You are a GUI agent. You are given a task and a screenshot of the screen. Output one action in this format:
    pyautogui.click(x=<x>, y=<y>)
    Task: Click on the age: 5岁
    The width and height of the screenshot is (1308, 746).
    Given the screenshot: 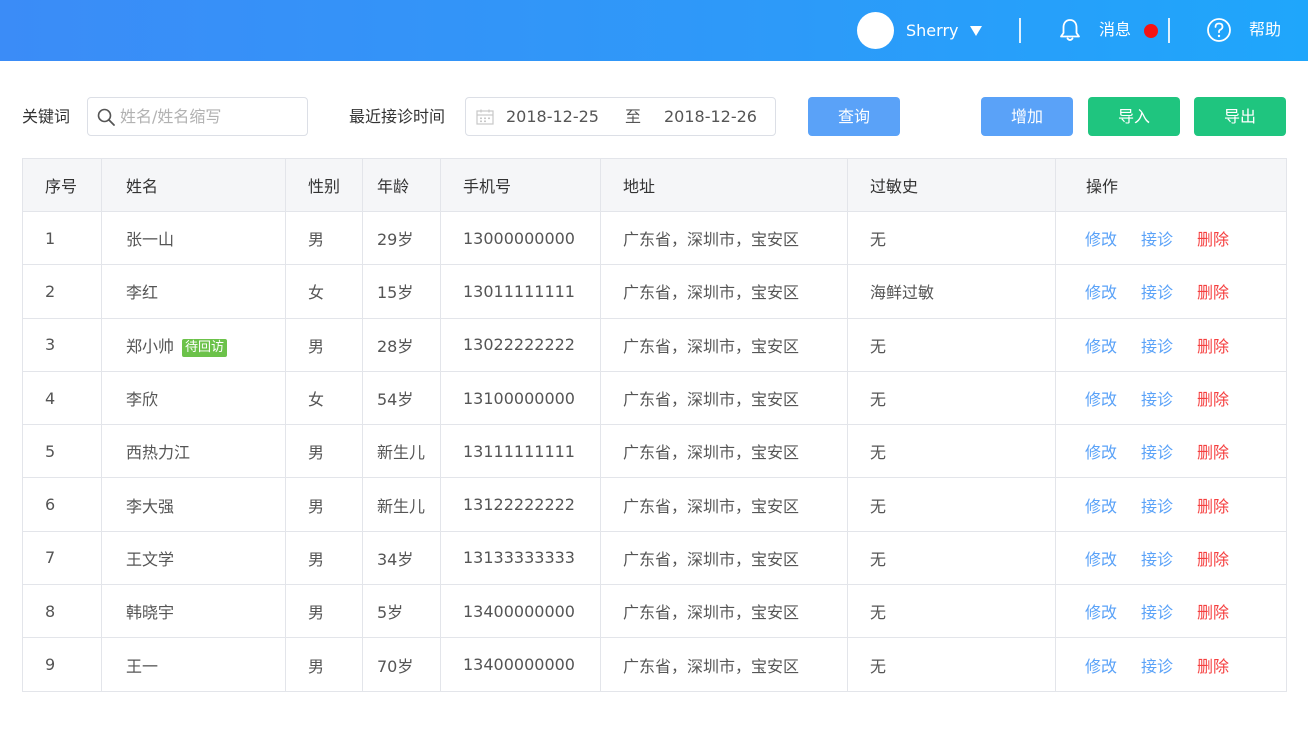 What is the action you would take?
    pyautogui.click(x=401, y=611)
    